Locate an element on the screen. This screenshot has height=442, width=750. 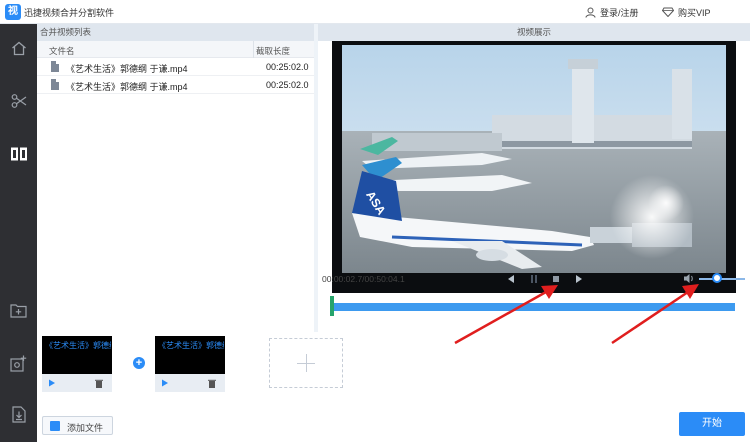
folder-add-icon is located at coordinates (18, 310).